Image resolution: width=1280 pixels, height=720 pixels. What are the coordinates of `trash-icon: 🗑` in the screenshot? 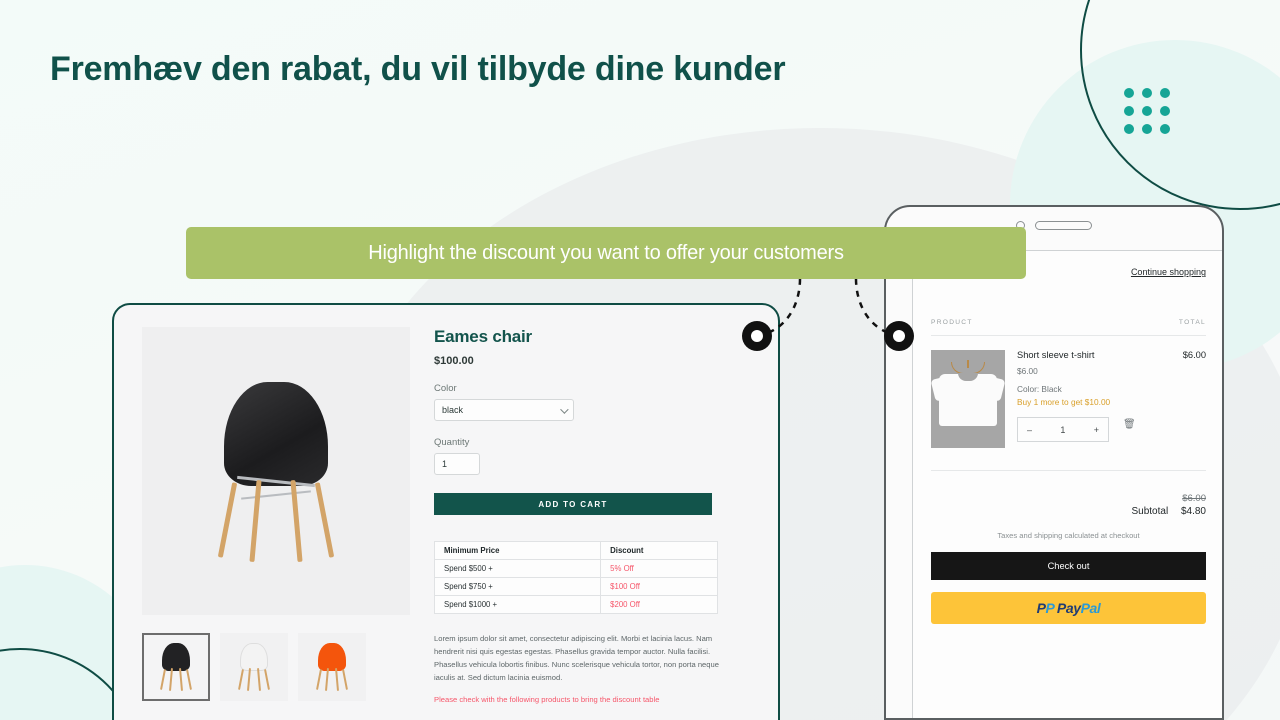 It's located at (1129, 424).